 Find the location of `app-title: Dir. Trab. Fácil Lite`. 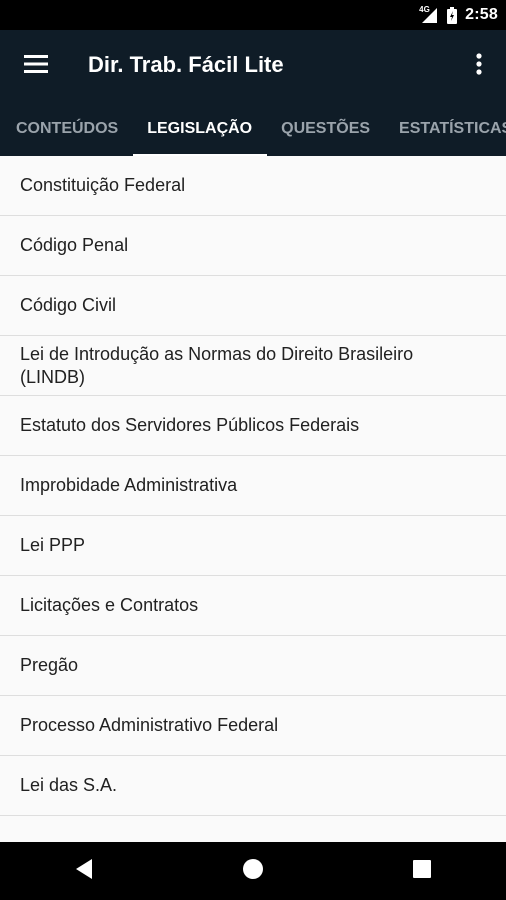

app-title: Dir. Trab. Fácil Lite is located at coordinates (186, 64).